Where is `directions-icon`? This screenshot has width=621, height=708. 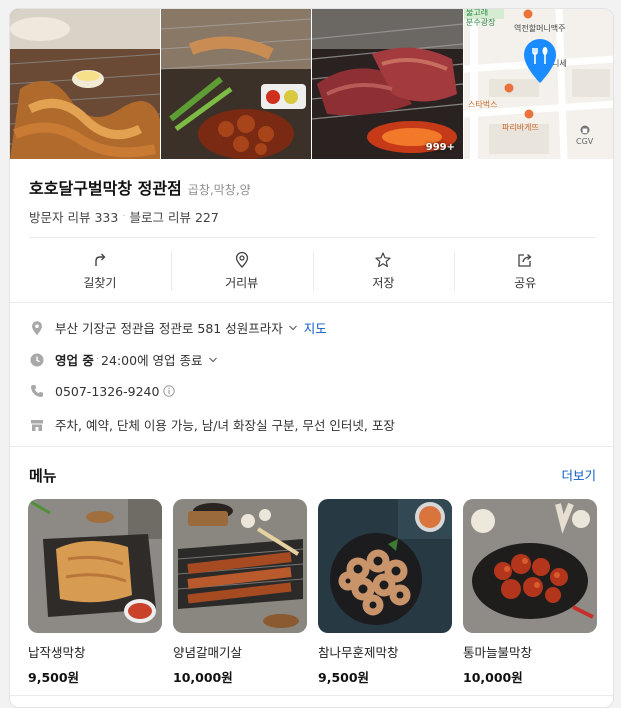
directions-icon is located at coordinates (100, 259).